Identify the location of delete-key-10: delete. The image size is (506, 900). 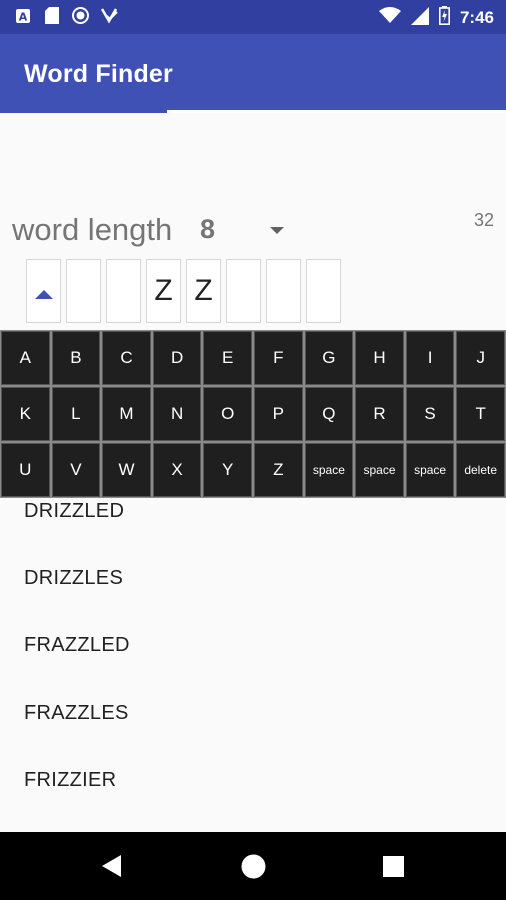
(480, 470).